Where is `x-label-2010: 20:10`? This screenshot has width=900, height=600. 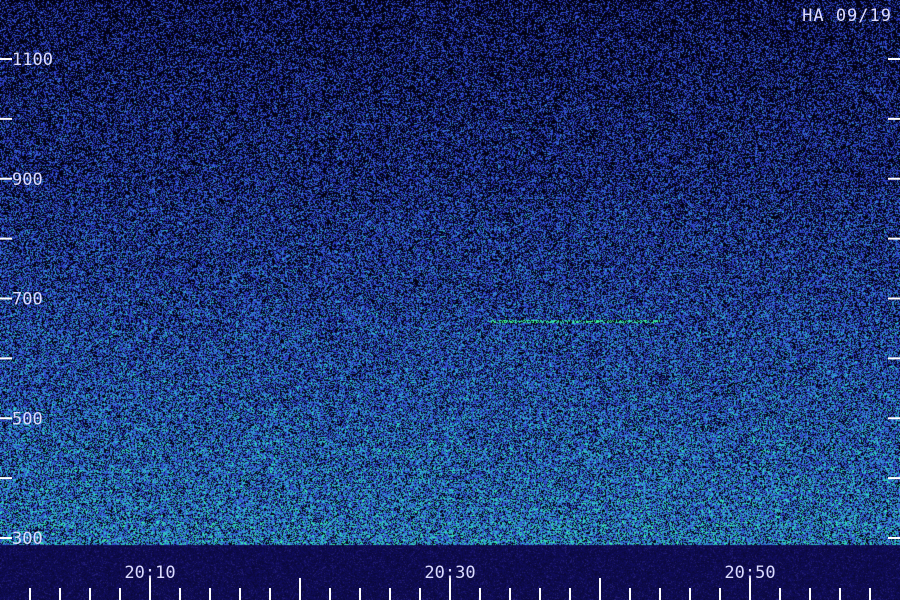 x-label-2010: 20:10 is located at coordinates (149, 573).